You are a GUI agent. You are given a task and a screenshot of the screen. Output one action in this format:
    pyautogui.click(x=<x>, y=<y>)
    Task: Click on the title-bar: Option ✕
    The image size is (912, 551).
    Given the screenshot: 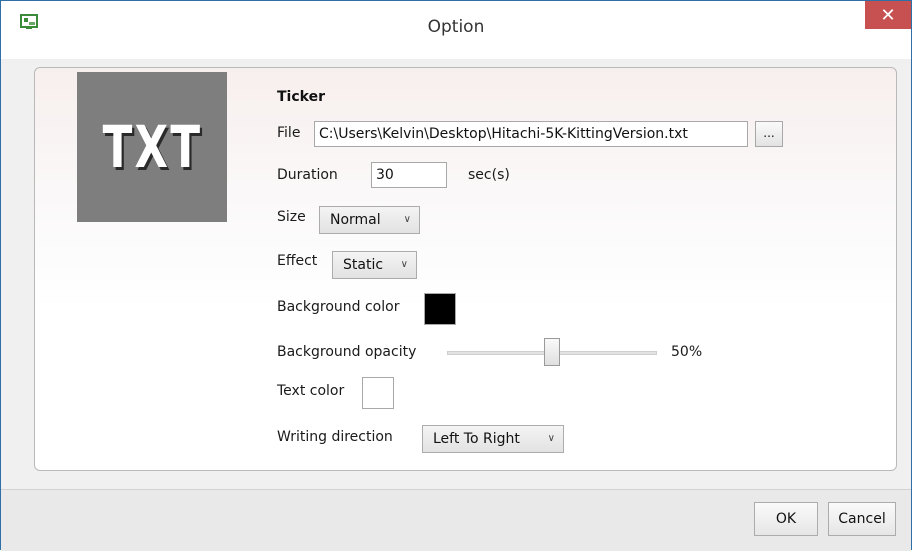 What is the action you would take?
    pyautogui.click(x=456, y=30)
    